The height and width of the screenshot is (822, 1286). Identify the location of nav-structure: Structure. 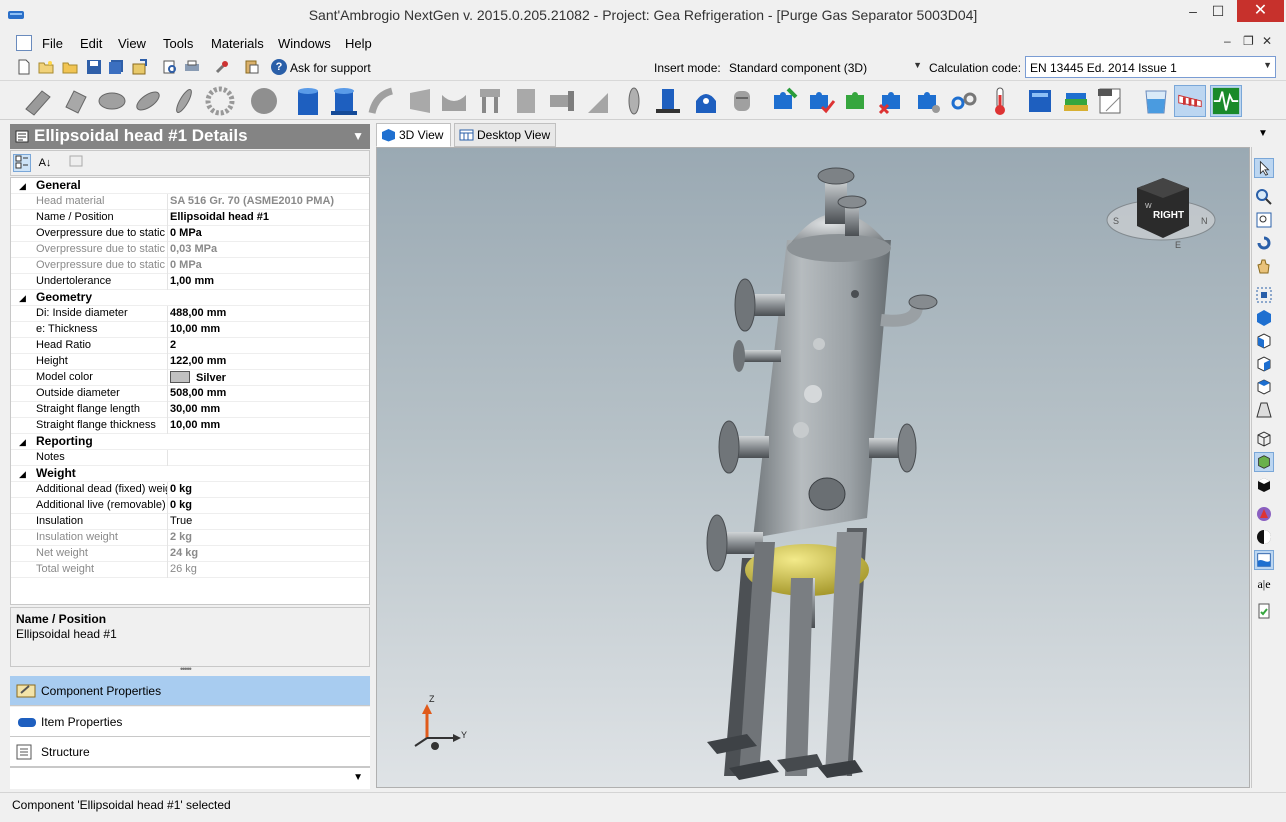
(190, 752).